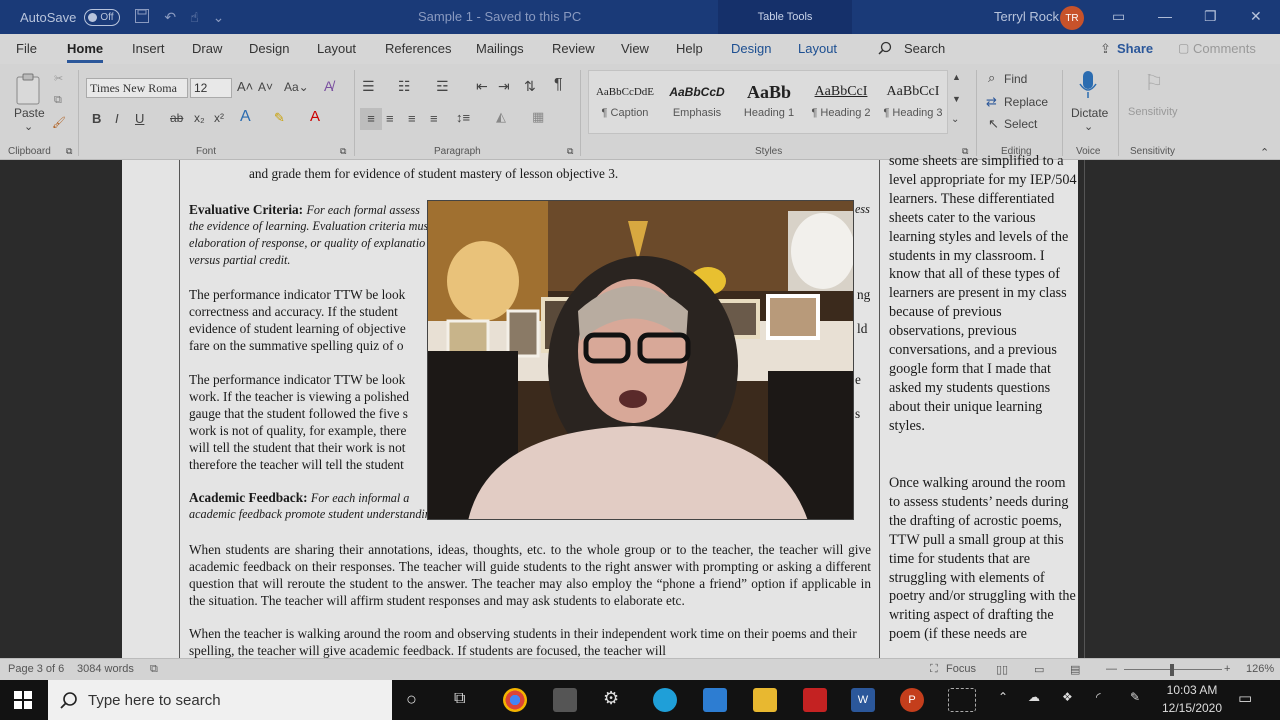  Describe the element at coordinates (1165, 16) in the screenshot. I see `minimize-icon: —` at that location.